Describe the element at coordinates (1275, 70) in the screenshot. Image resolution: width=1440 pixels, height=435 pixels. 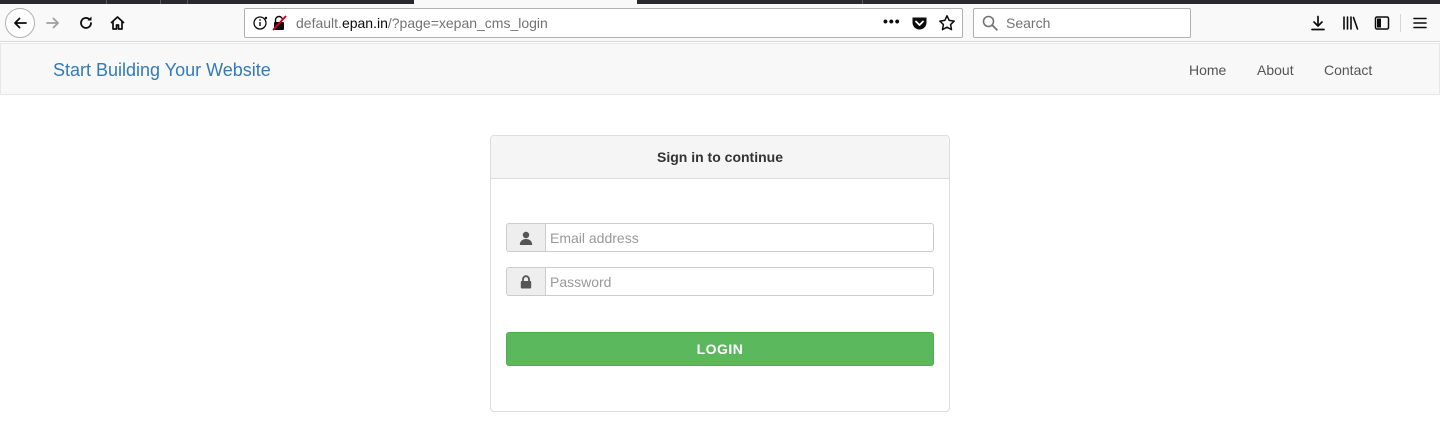
I see `nav-link-about: About` at that location.